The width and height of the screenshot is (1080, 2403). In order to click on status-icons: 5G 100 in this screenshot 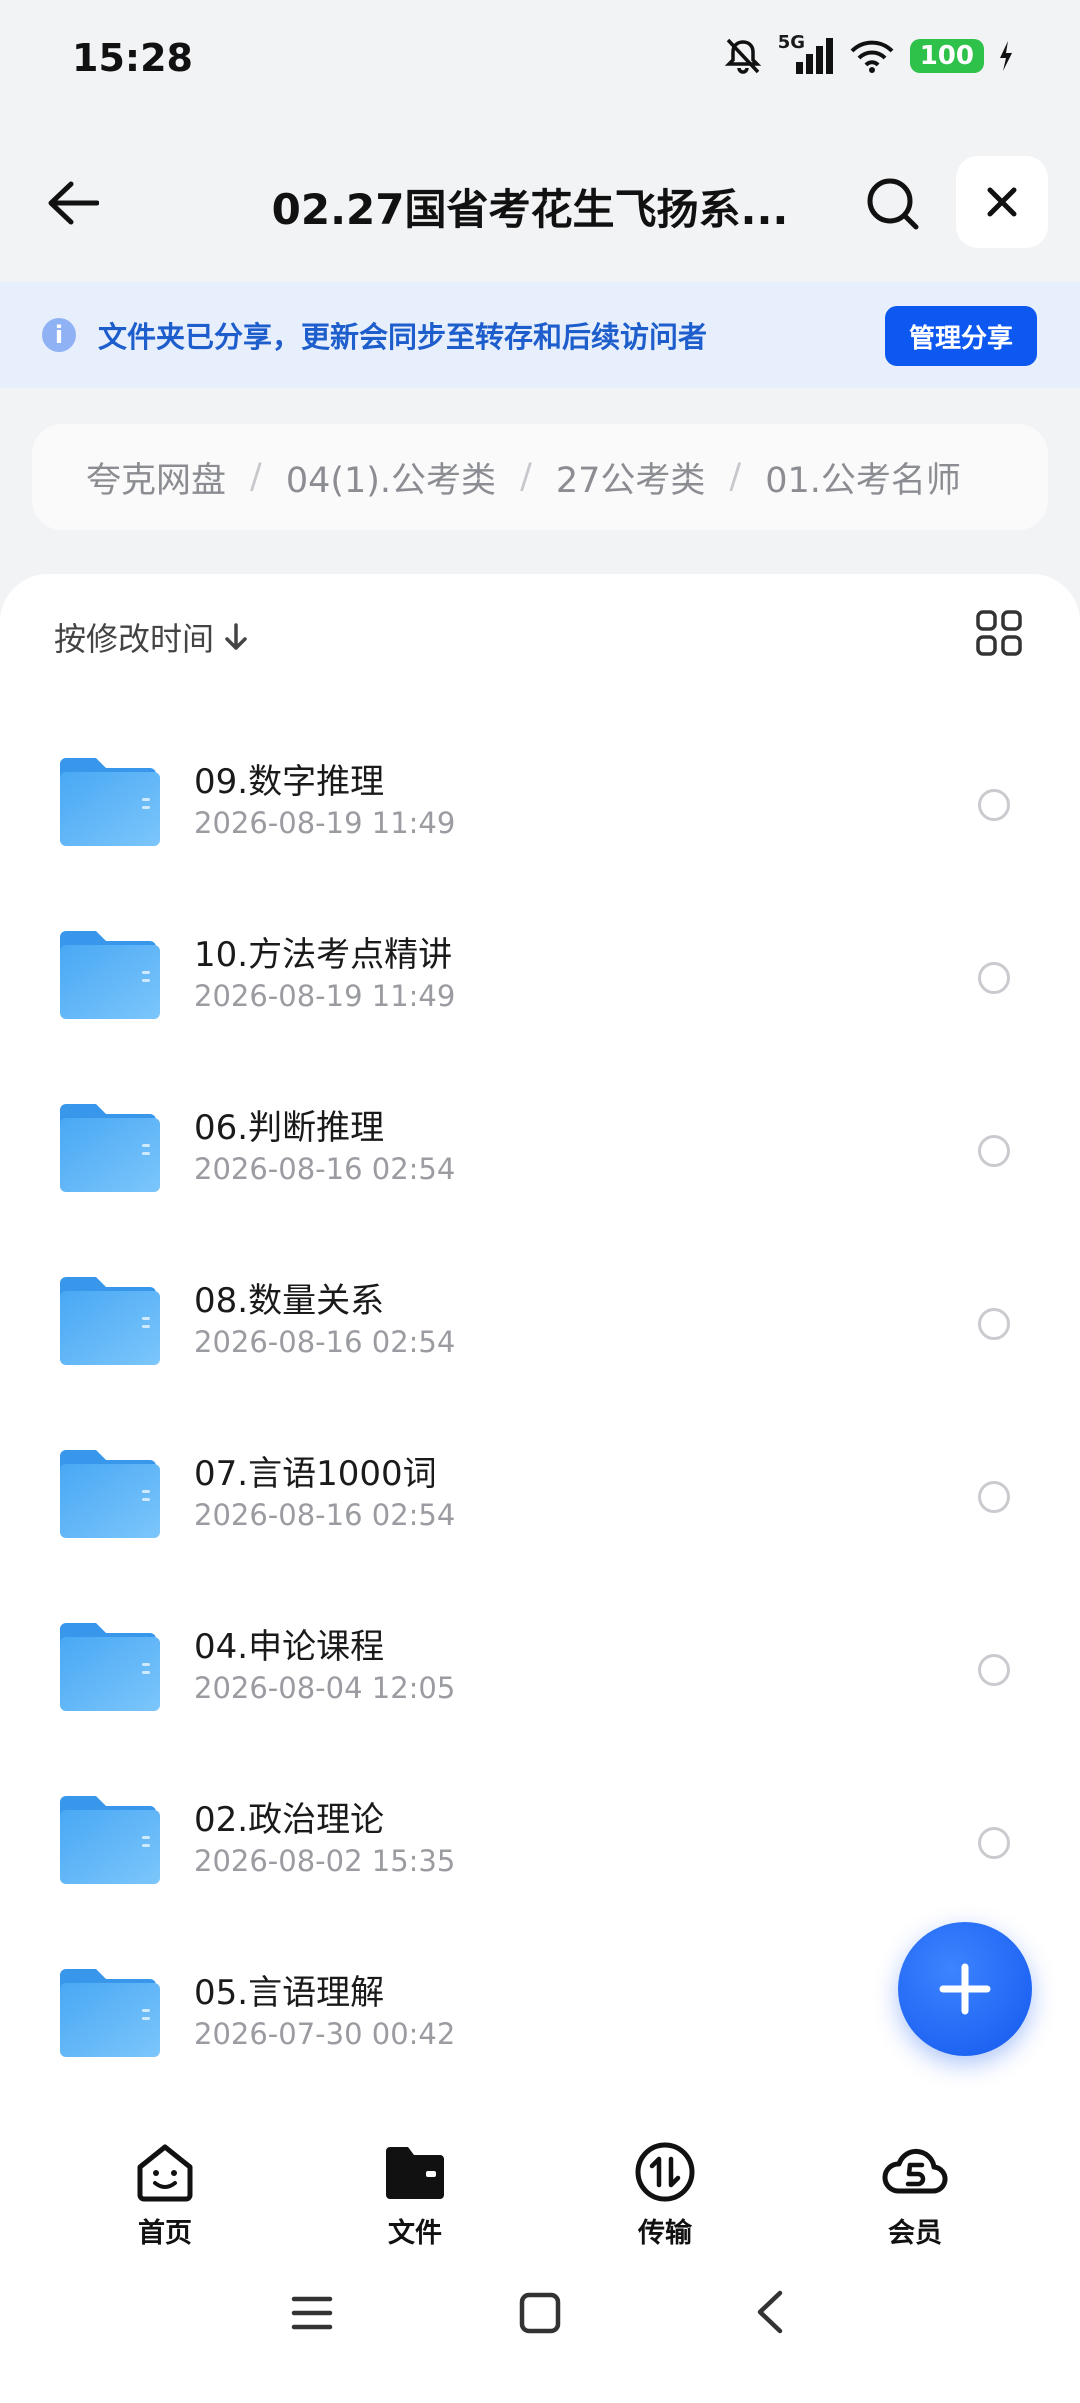, I will do `click(868, 54)`.